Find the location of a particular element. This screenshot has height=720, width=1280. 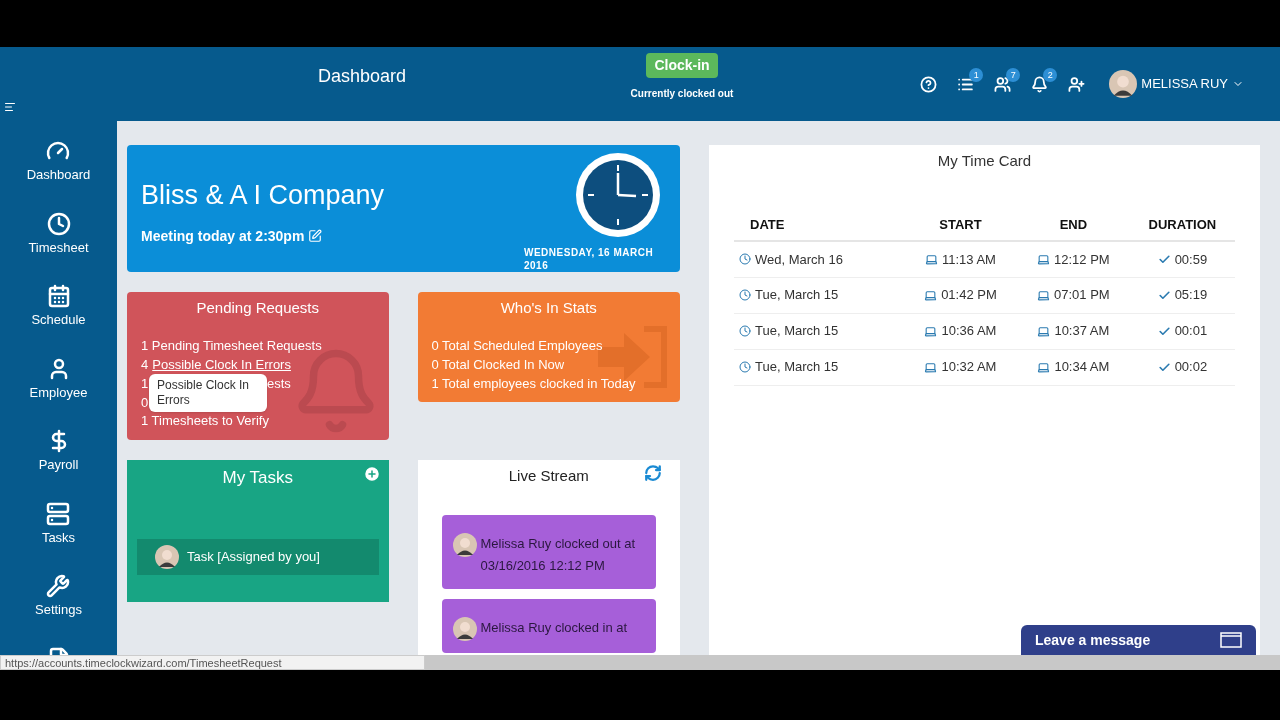

server-icon is located at coordinates (58, 513).